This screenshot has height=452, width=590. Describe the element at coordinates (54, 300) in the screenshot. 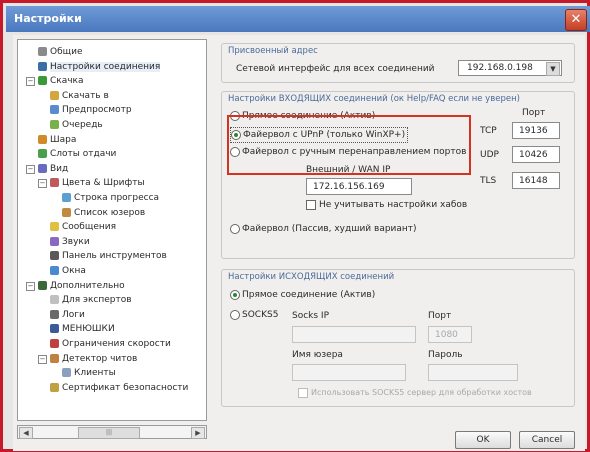

I see `expert-icon` at that location.